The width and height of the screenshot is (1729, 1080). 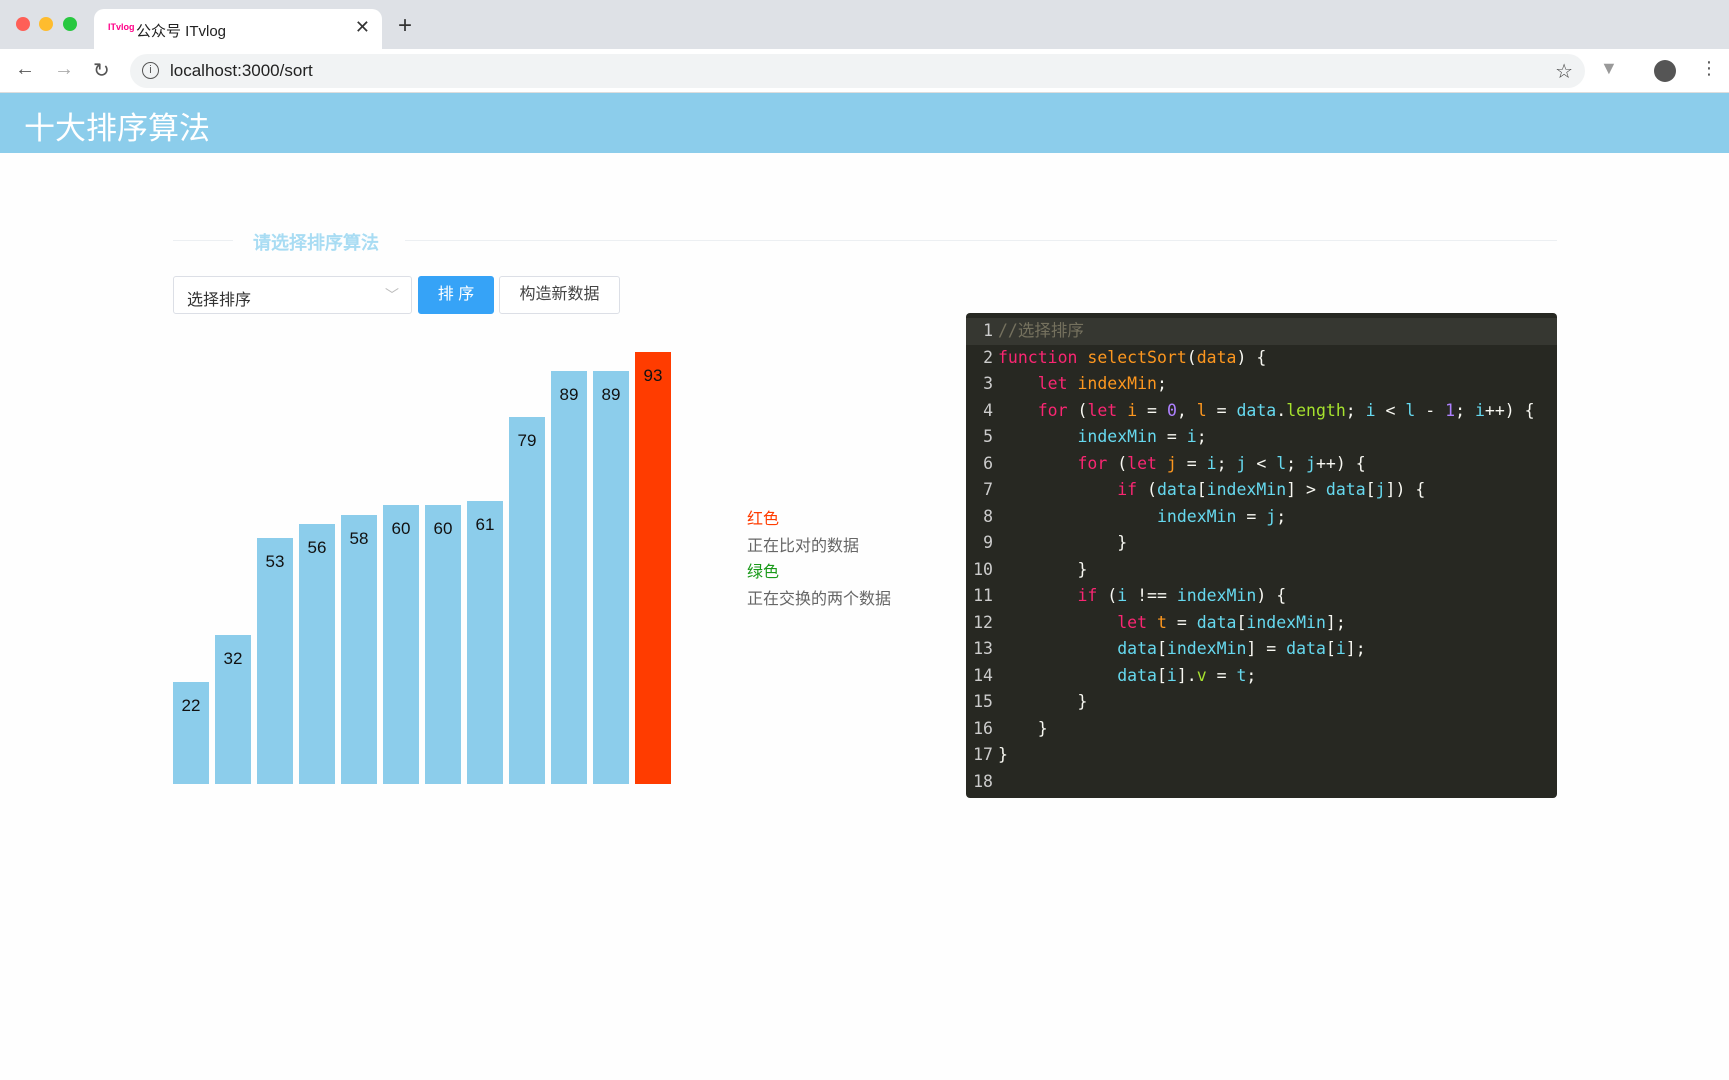 What do you see at coordinates (1271, 595) in the screenshot?
I see `code-token: ) {` at bounding box center [1271, 595].